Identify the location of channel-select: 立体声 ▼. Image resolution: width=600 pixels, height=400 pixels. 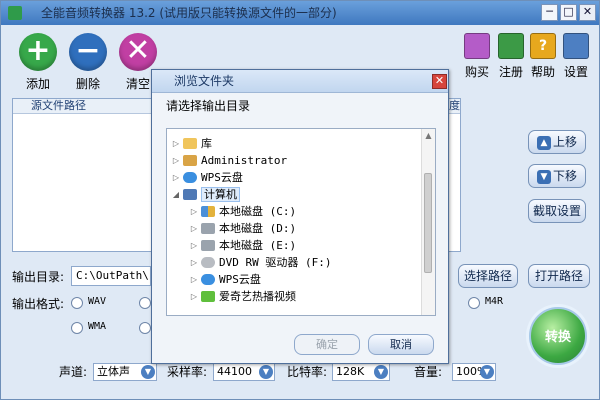
(125, 372).